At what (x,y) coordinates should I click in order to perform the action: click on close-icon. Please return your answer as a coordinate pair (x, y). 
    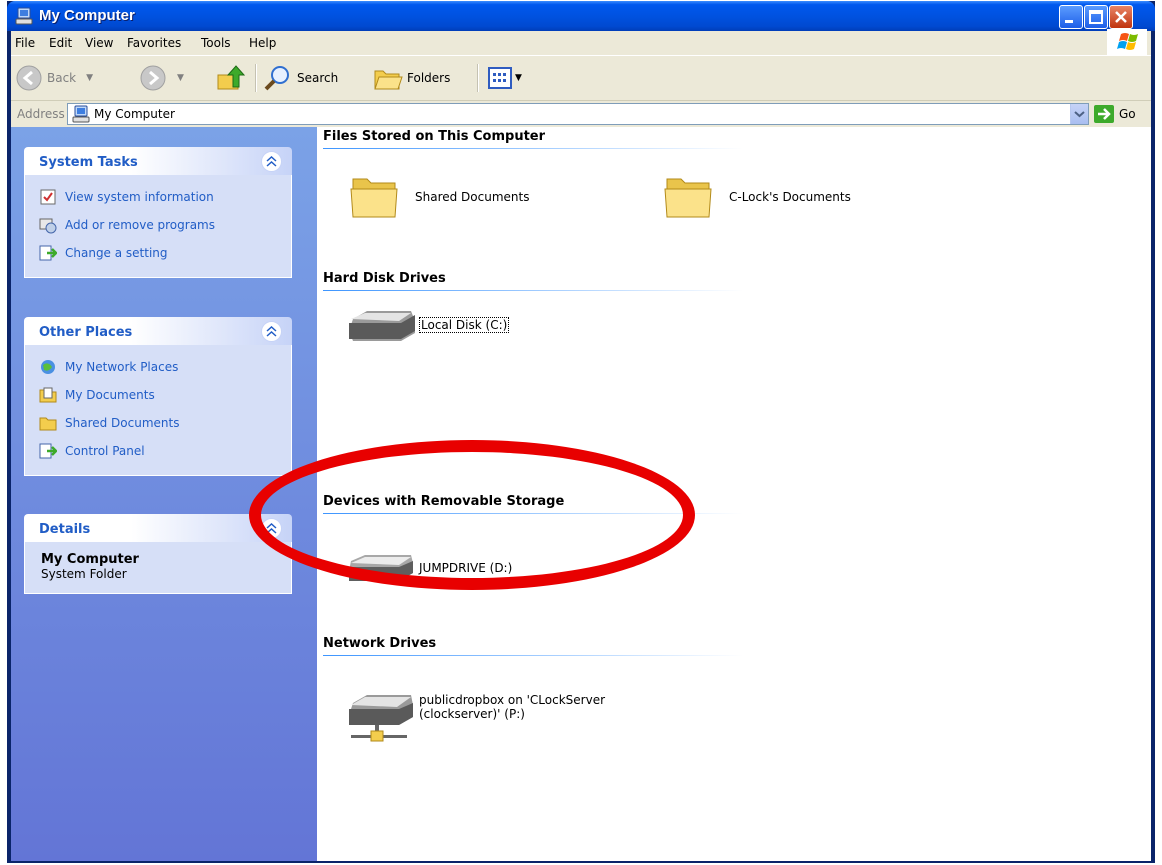
    Looking at the image, I should click on (1121, 17).